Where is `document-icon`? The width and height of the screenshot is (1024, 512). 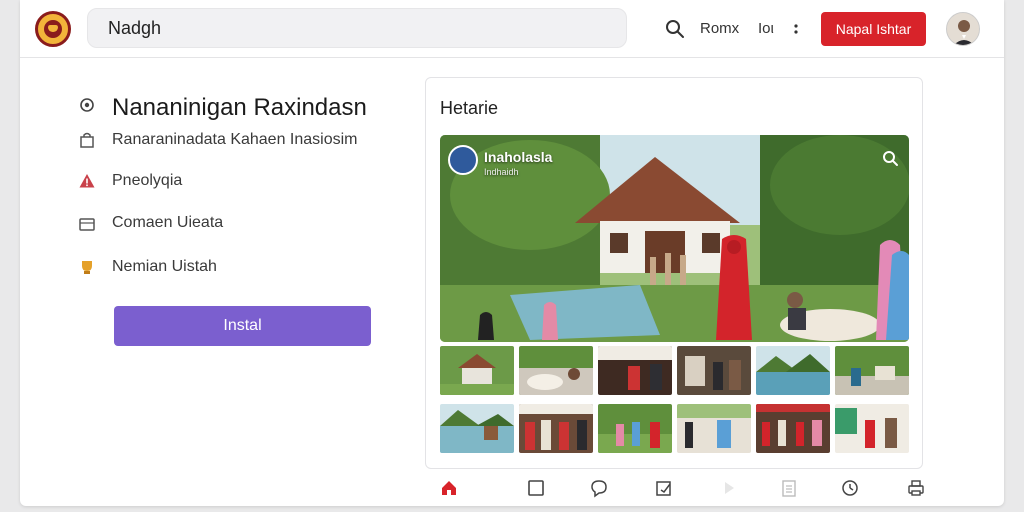
document-icon is located at coordinates (789, 488).